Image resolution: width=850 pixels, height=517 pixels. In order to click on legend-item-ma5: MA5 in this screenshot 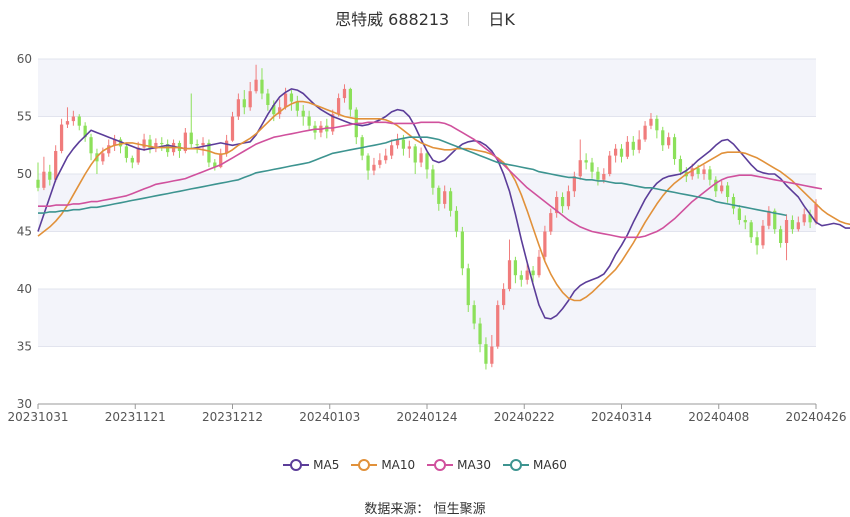, I will do `click(311, 465)`.